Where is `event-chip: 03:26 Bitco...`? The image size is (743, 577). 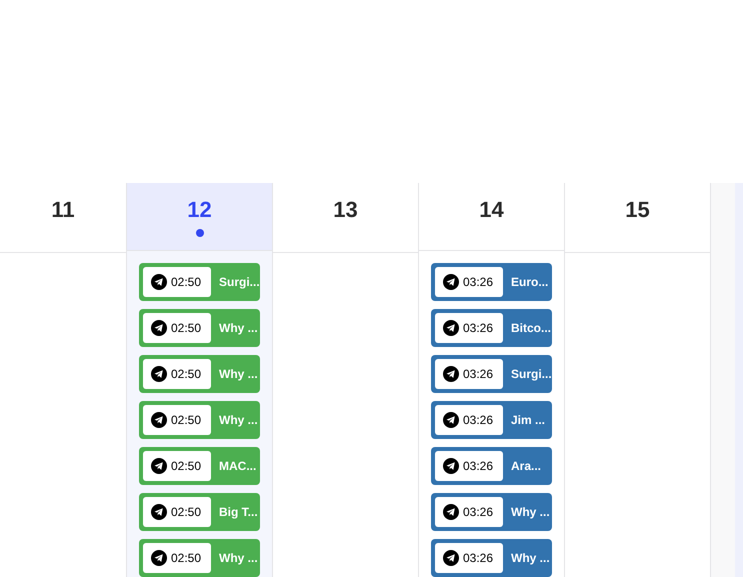
event-chip: 03:26 Bitco... is located at coordinates (491, 328).